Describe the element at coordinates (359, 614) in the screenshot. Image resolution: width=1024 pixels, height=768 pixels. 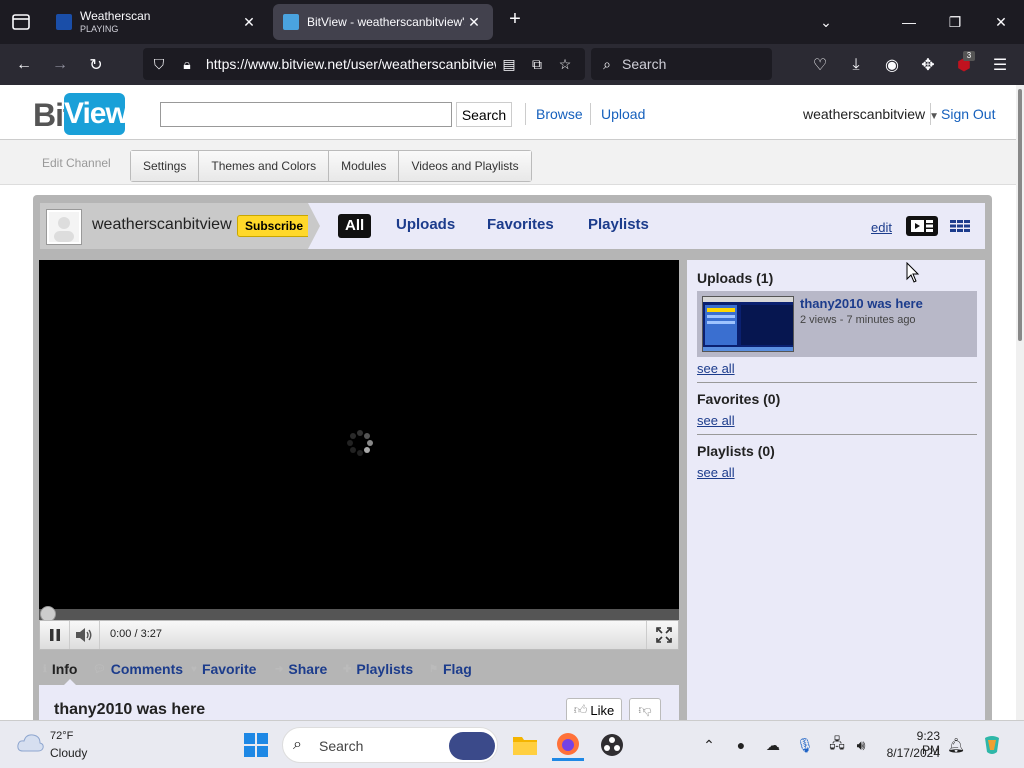
I see `video-progress-bar` at that location.